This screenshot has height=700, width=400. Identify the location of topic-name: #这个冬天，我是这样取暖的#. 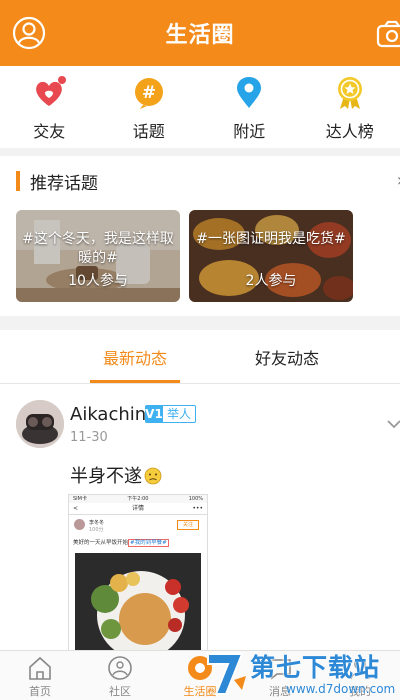
(98, 248).